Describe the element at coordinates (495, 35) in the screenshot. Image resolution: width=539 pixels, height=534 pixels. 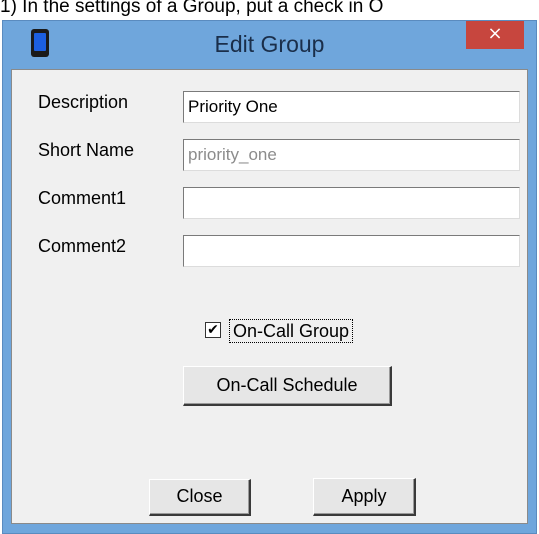
I see `close-window-button: ×` at that location.